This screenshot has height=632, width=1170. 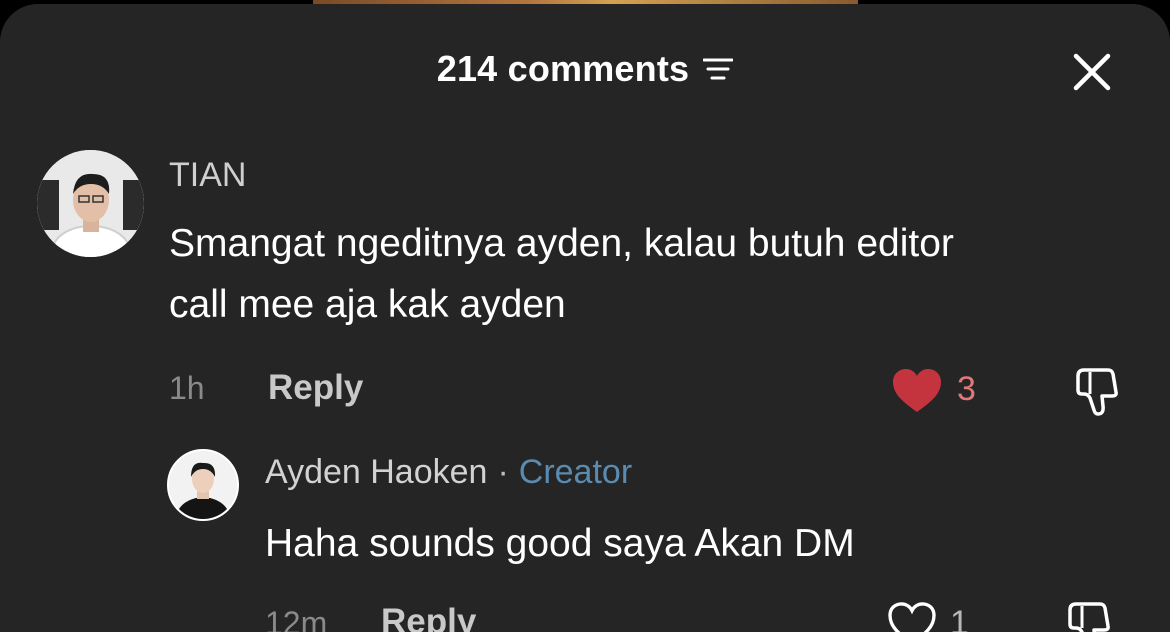 I want to click on creator-badge: Creator, so click(x=575, y=472).